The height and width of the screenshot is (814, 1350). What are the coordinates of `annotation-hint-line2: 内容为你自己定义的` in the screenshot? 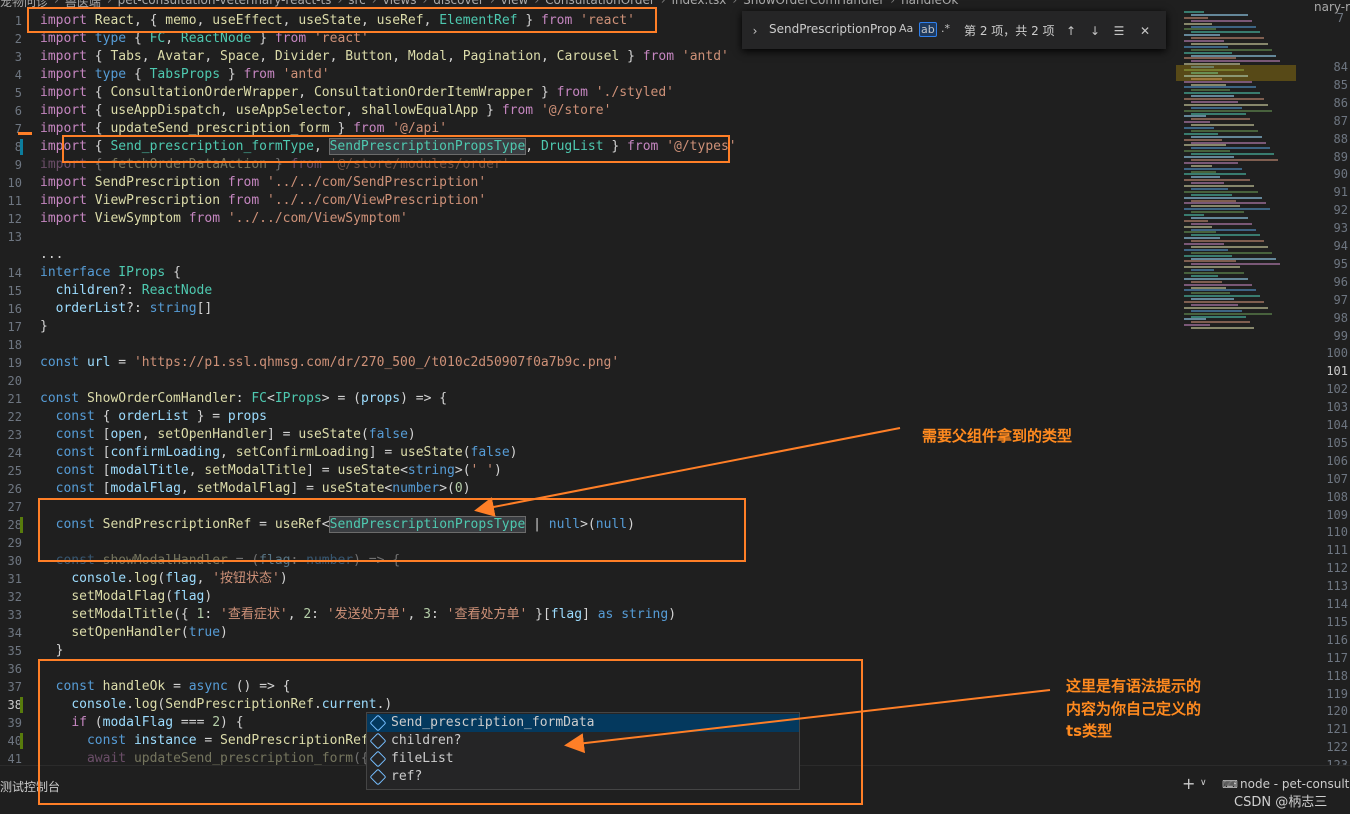 It's located at (1134, 709).